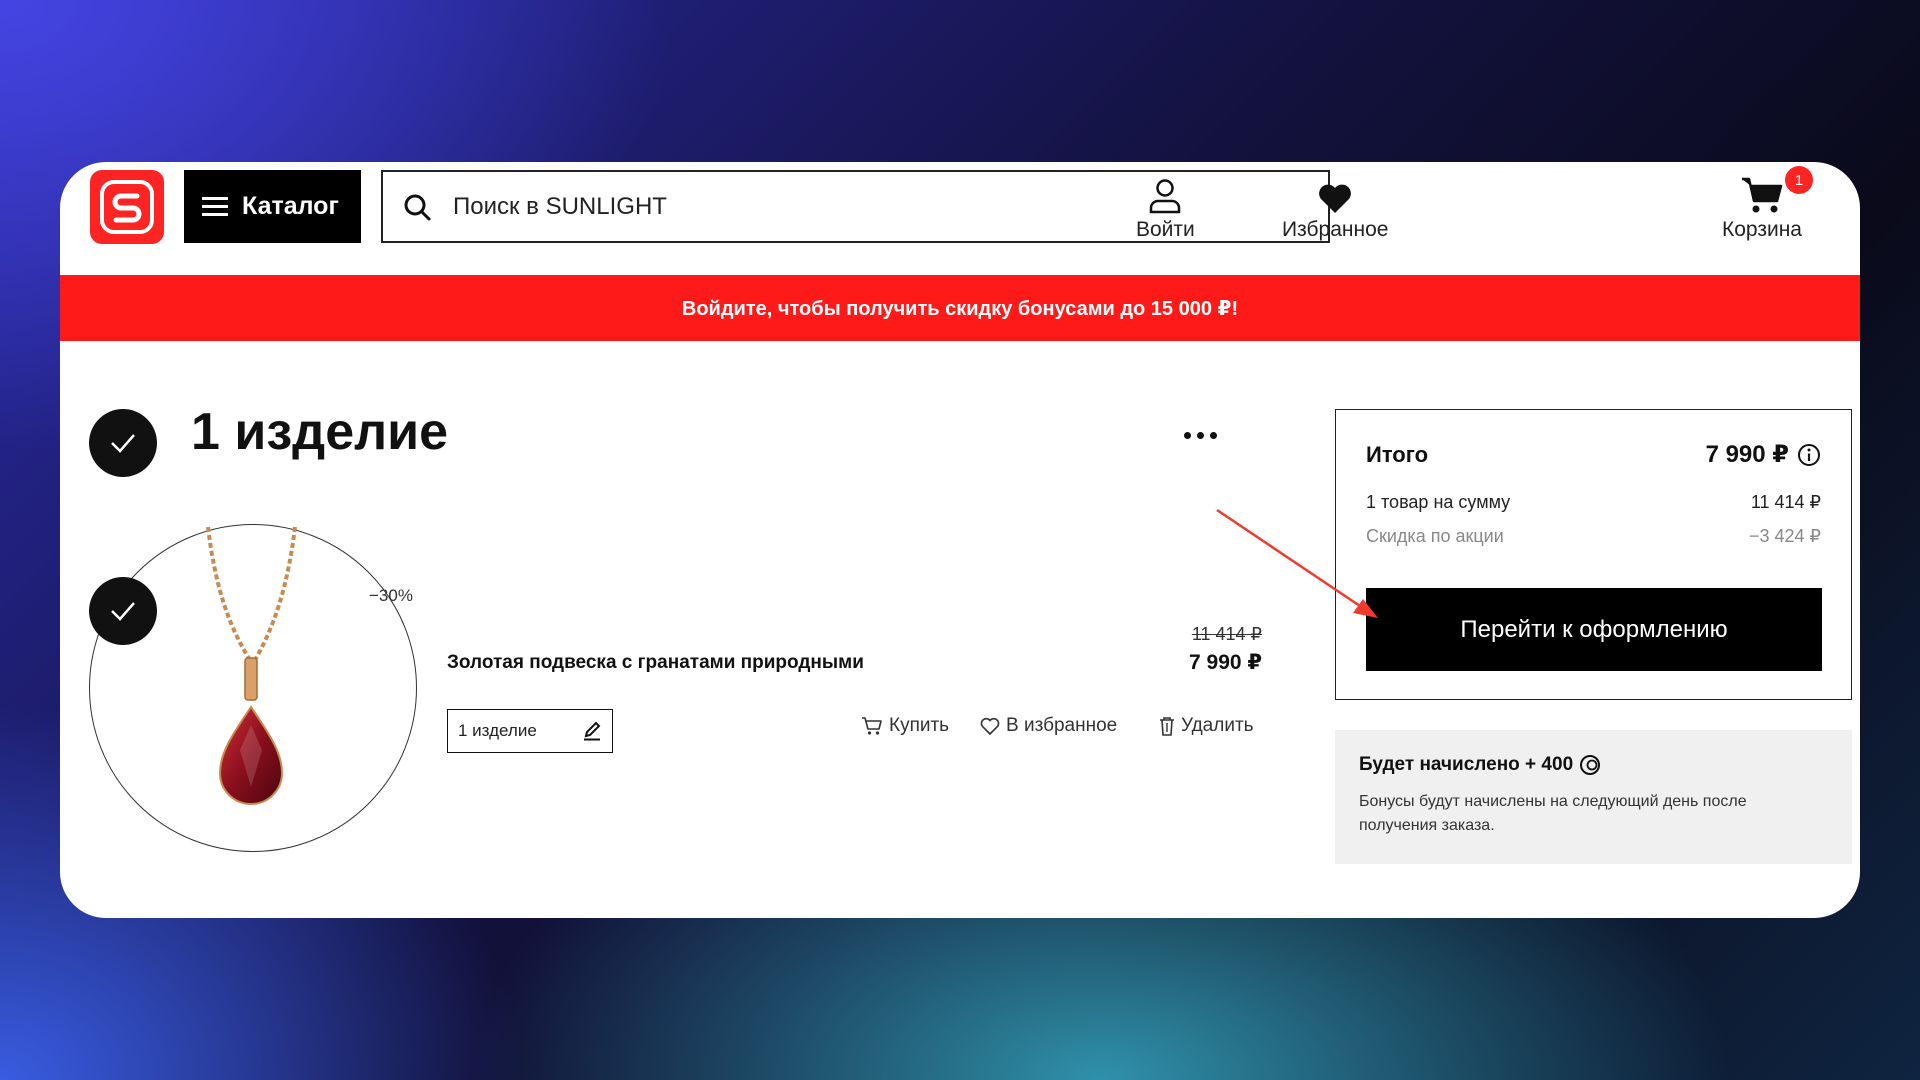 The height and width of the screenshot is (1080, 1920). What do you see at coordinates (1335, 229) in the screenshot?
I see `favorites-label: Избранное` at bounding box center [1335, 229].